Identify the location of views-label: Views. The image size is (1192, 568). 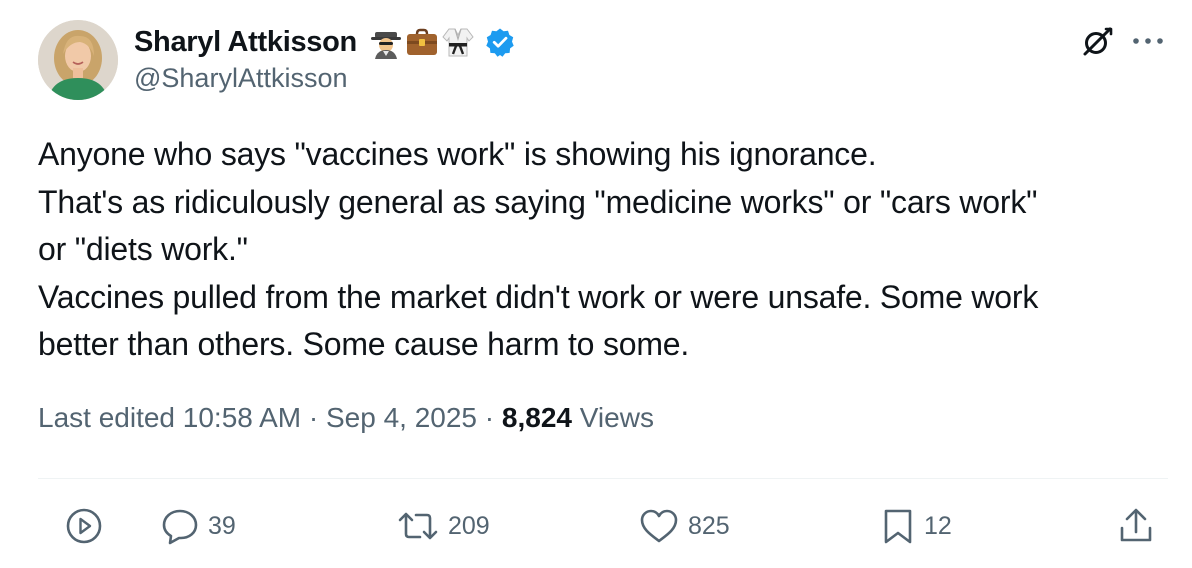
(612, 417).